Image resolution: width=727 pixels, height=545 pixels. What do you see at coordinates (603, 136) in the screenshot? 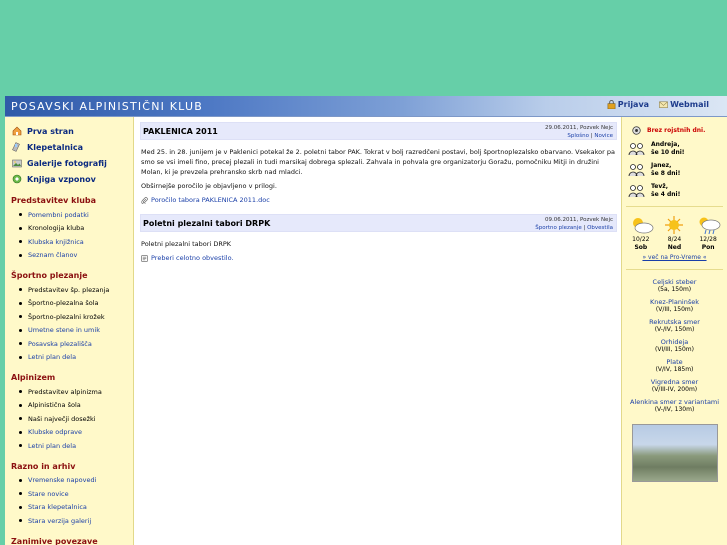
I see `post-category-link: Novice` at bounding box center [603, 136].